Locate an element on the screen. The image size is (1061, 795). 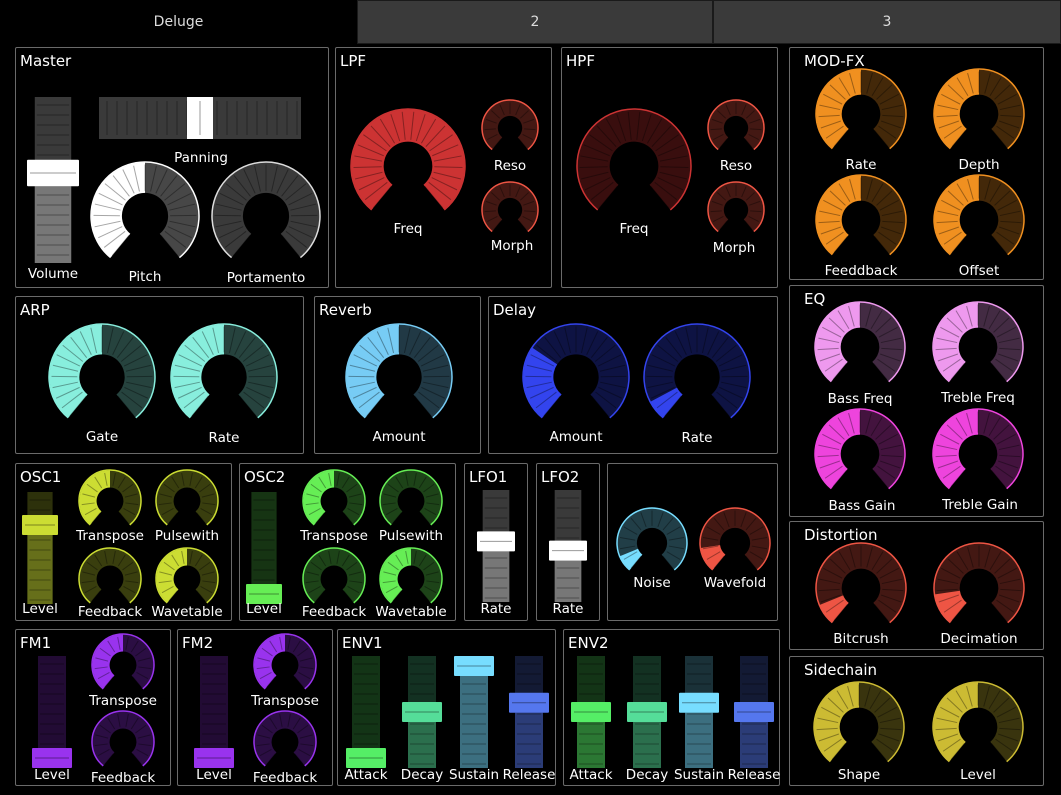
hpf-panel: HPF Freq Reso Morph is located at coordinates (669, 167).